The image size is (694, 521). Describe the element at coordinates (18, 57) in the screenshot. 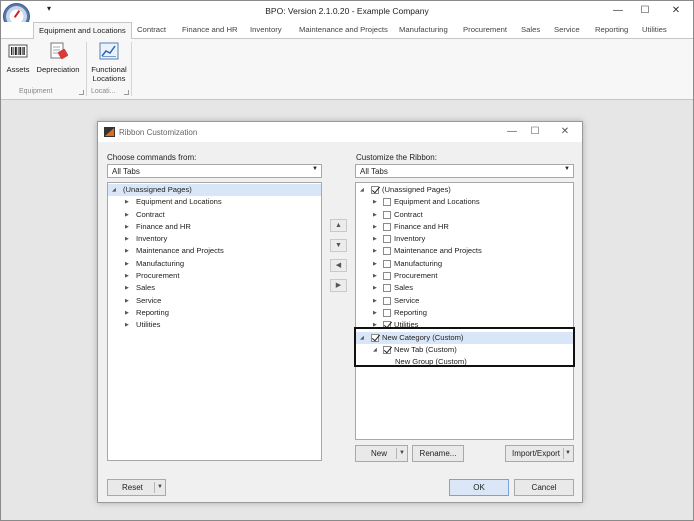

I see `assets-button: Assets` at that location.